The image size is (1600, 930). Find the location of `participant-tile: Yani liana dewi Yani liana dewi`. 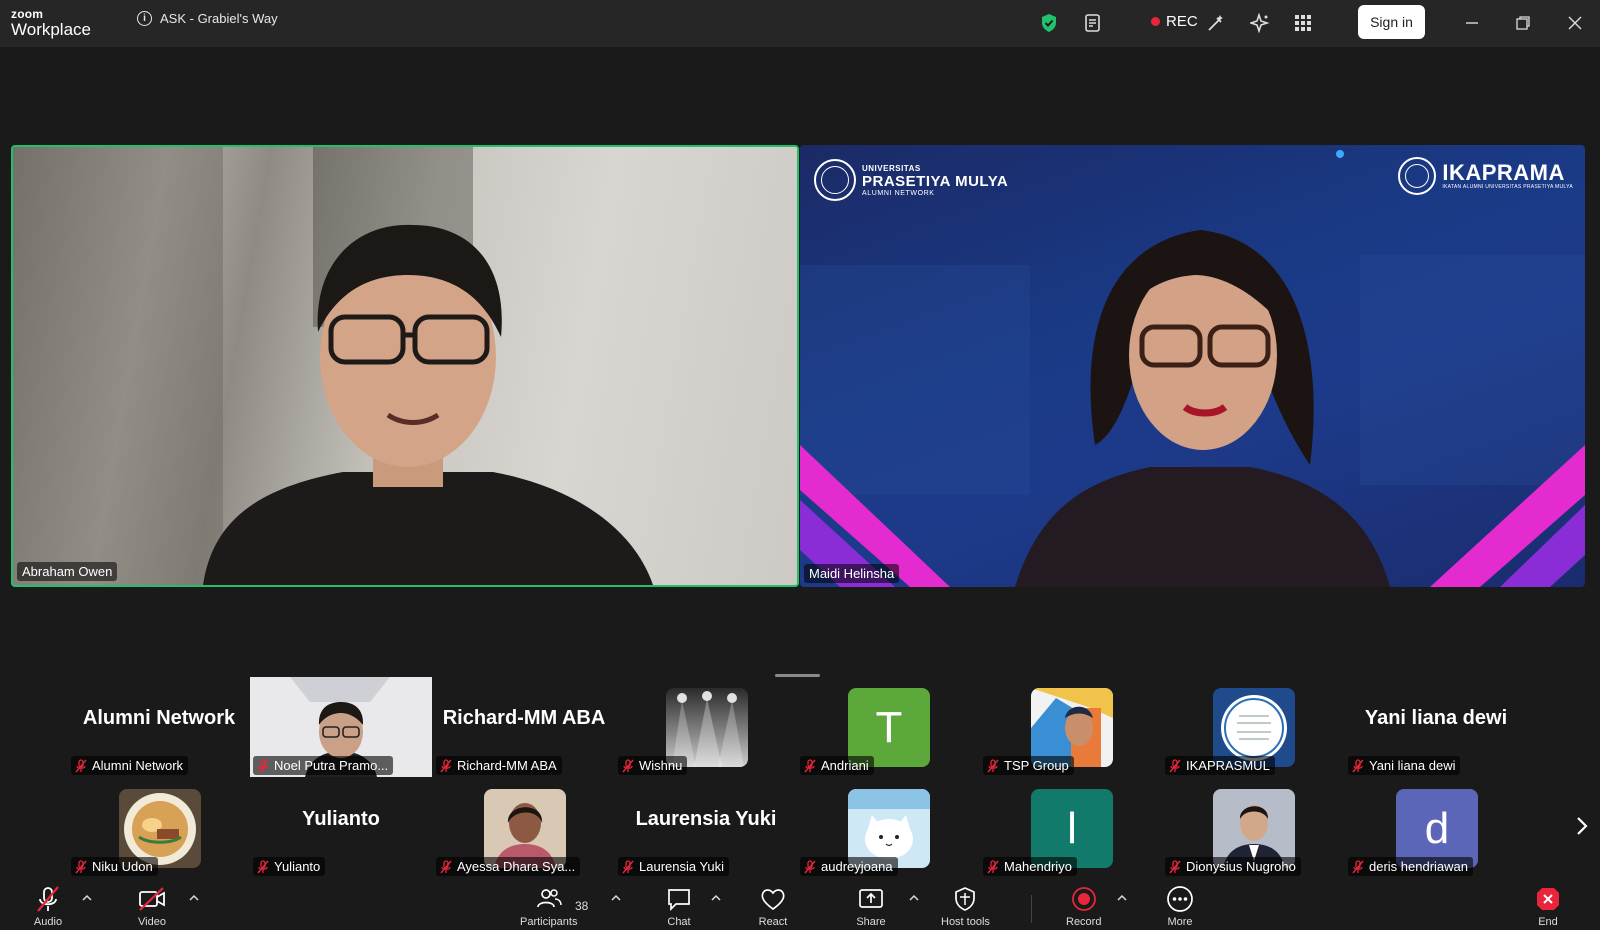

participant-tile: Yani liana dewi Yani liana dewi is located at coordinates (1436, 727).